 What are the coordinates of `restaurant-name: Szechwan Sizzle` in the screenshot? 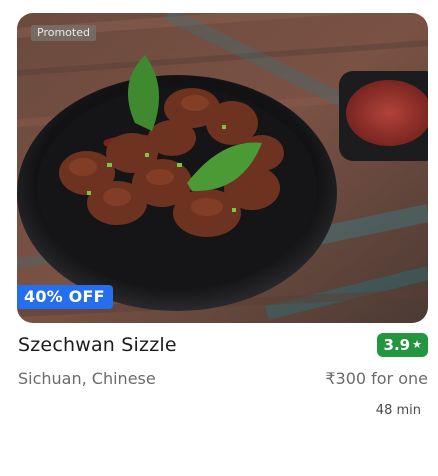 It's located at (97, 345).